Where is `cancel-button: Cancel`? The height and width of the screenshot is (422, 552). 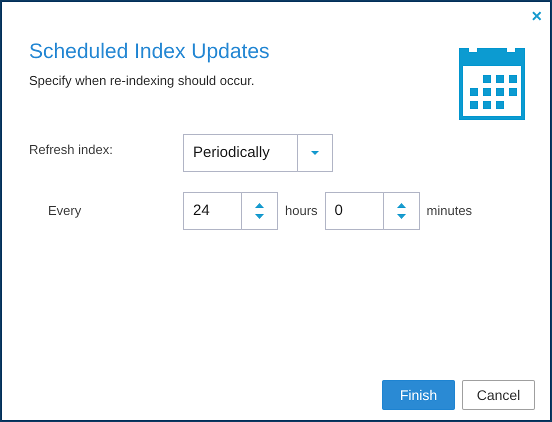
cancel-button: Cancel is located at coordinates (498, 395).